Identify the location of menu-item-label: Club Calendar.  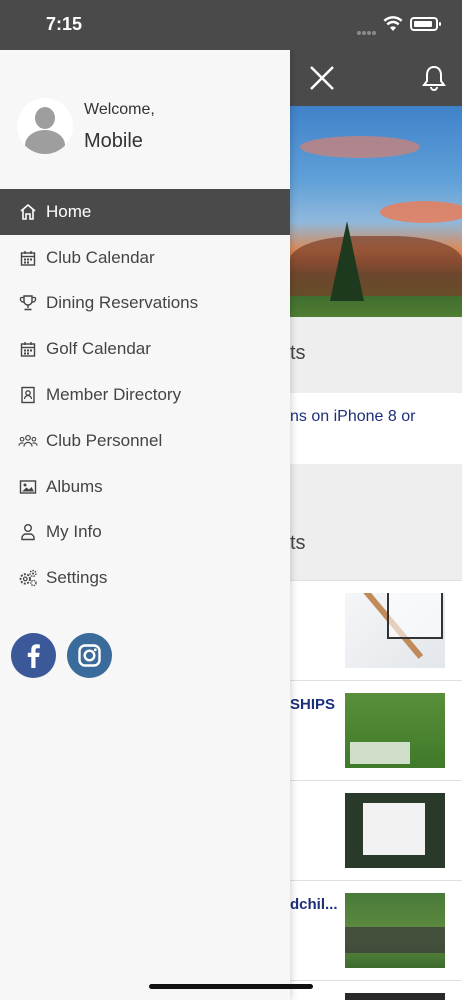
(100, 257).